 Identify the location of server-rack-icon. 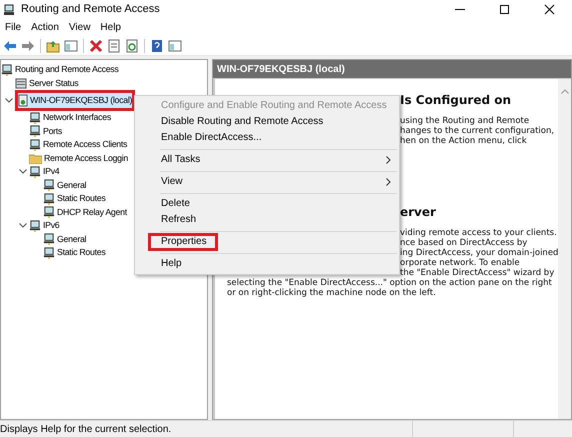
(21, 83).